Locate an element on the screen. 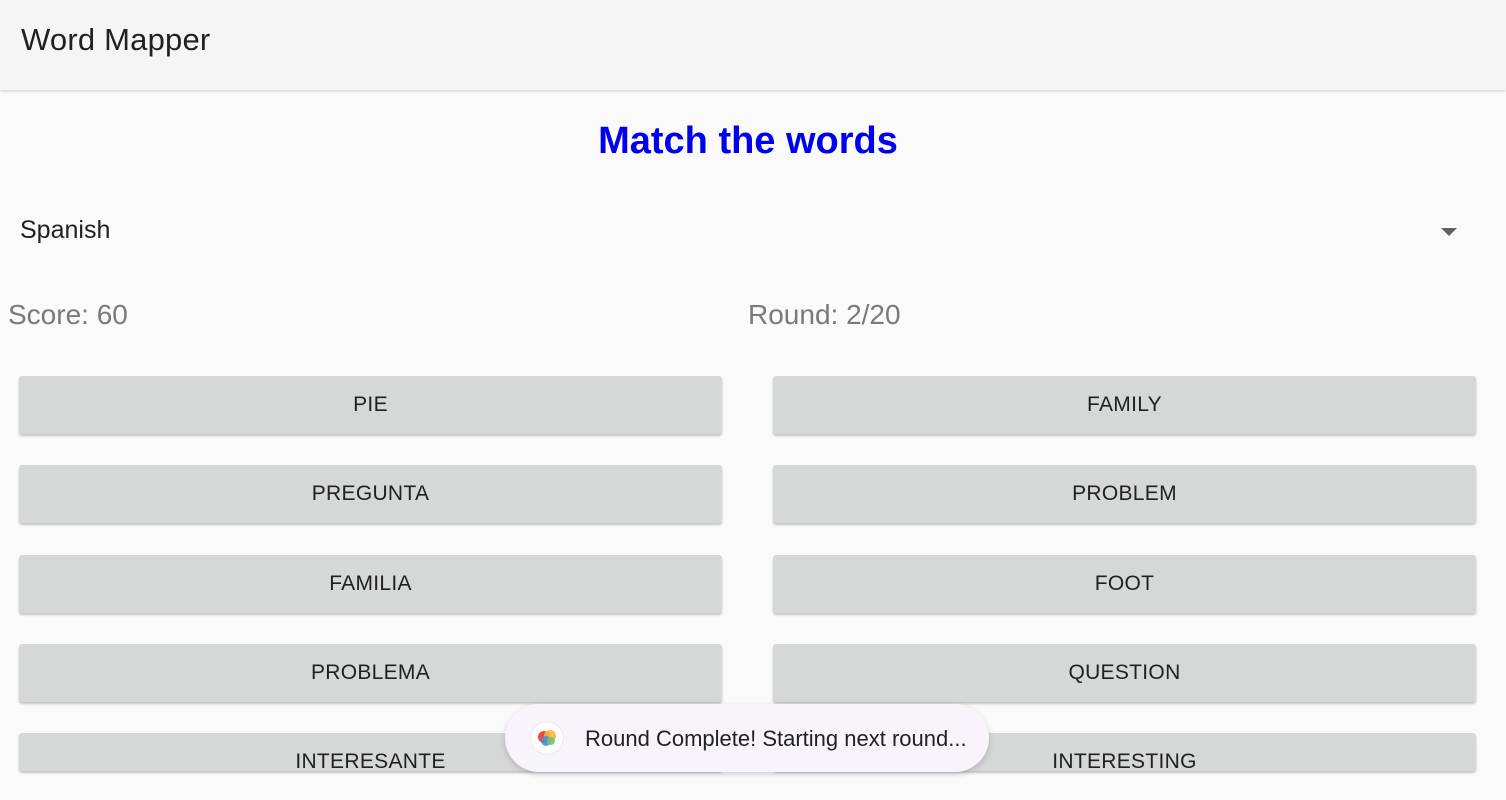  left-word-button-2: PREGUNTA is located at coordinates (370, 494).